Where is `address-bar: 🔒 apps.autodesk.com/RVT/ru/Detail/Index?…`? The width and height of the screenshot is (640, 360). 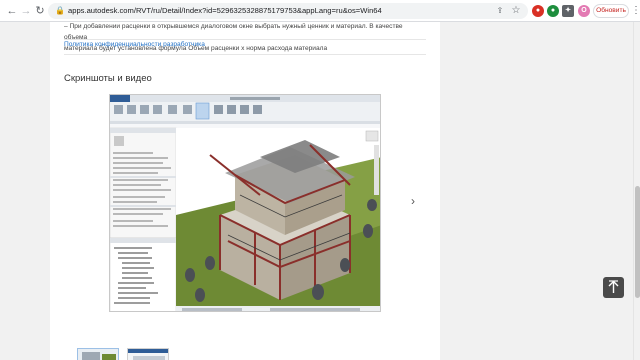 address-bar: 🔒 apps.autodesk.com/RVT/ru/Detail/Index?… is located at coordinates (288, 11).